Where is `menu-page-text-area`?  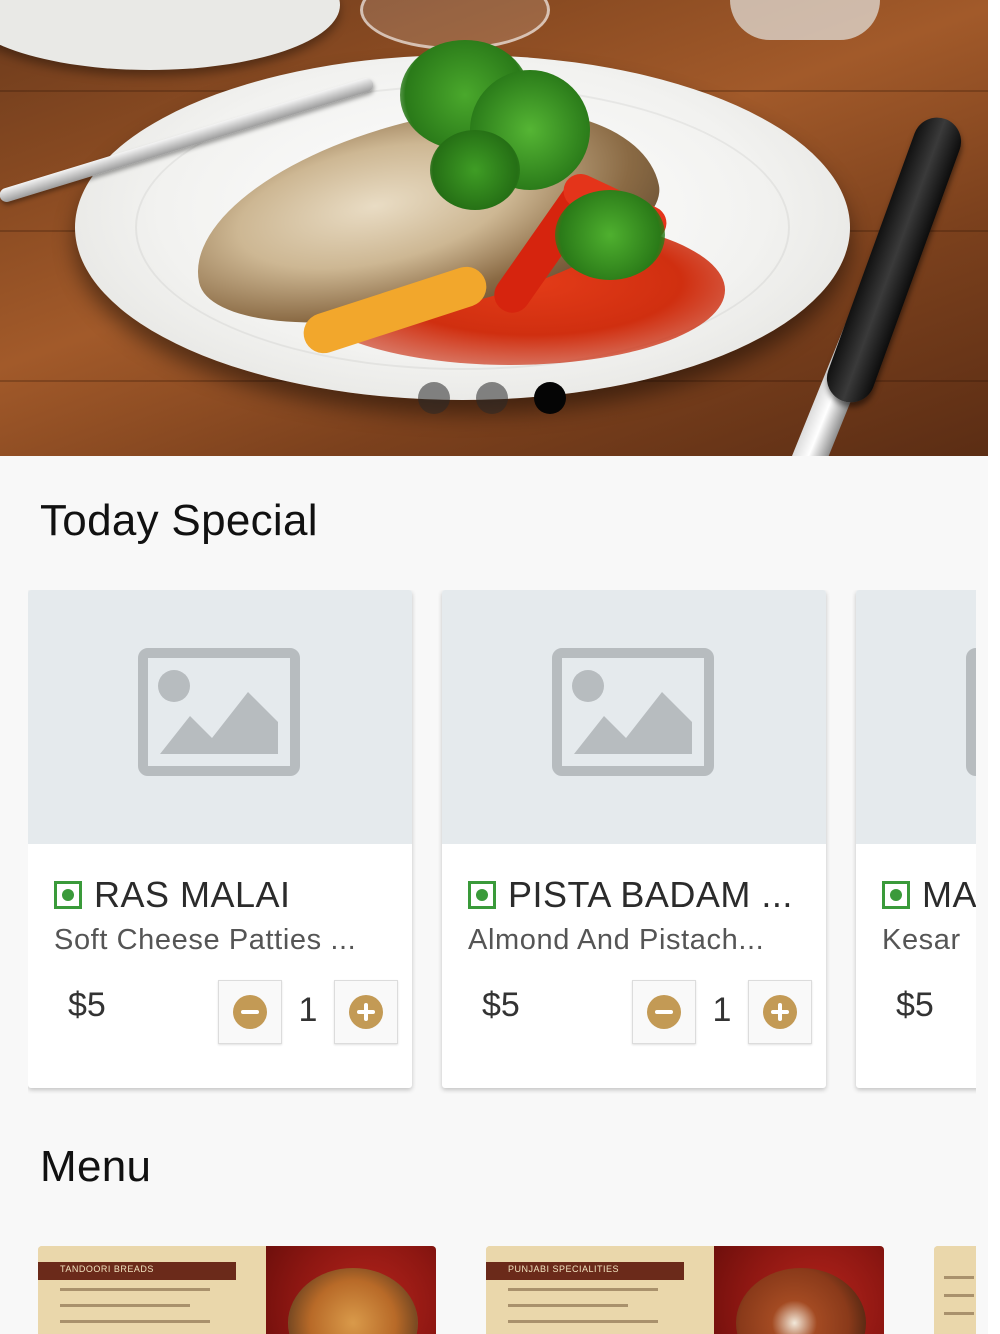 menu-page-text-area is located at coordinates (955, 1290).